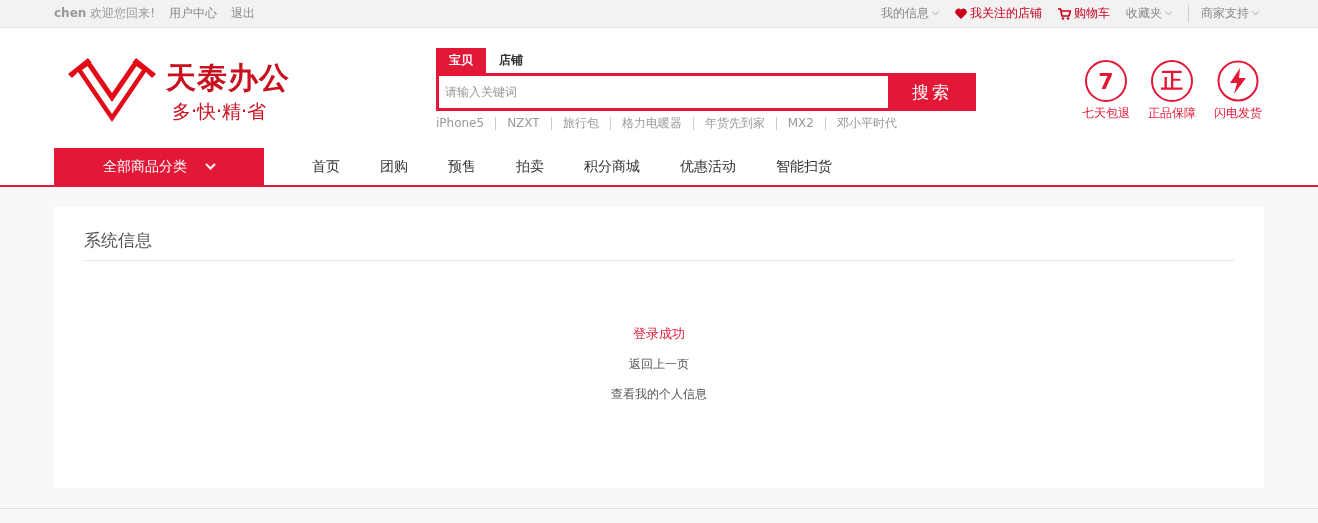  Describe the element at coordinates (961, 13) in the screenshot. I see `heart-icon` at that location.